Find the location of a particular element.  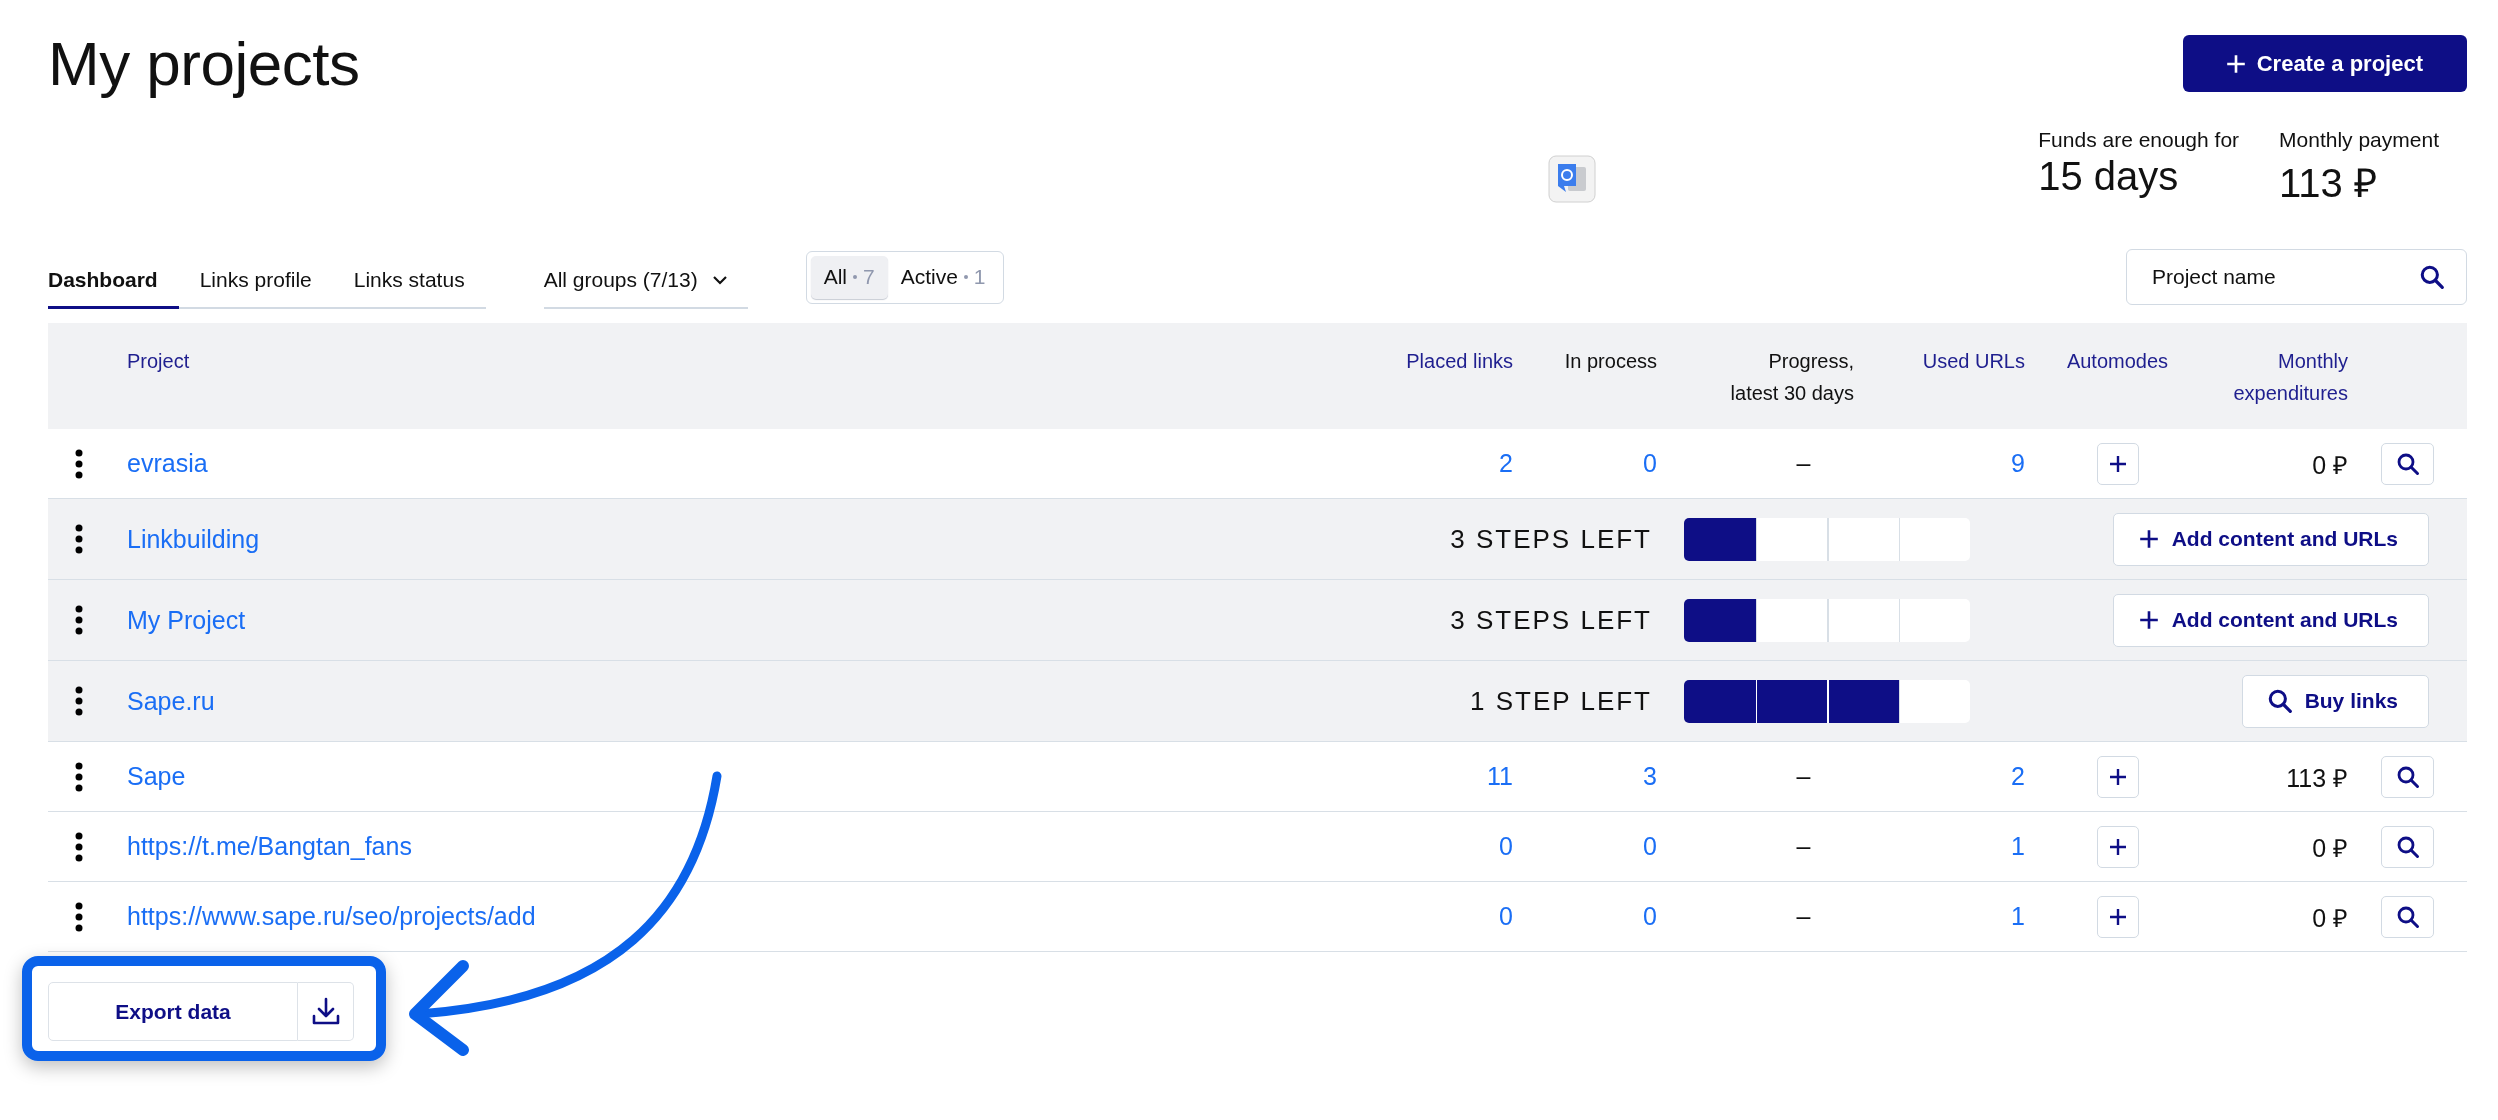

tab: Links status is located at coordinates (409, 281).